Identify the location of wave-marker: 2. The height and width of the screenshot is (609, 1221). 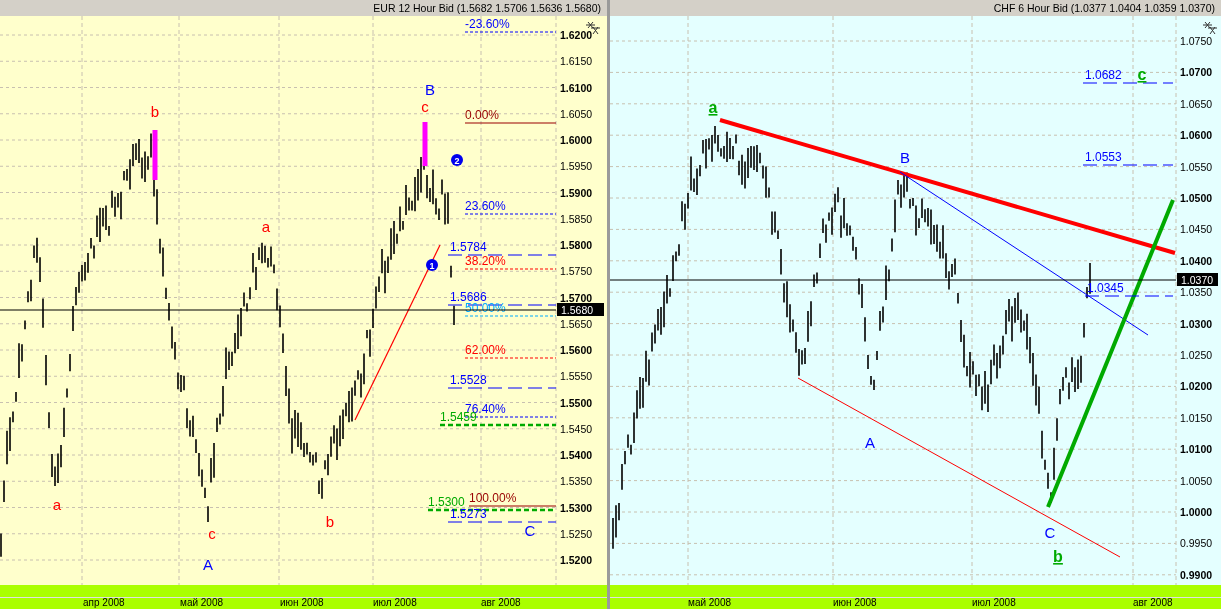
(457, 160).